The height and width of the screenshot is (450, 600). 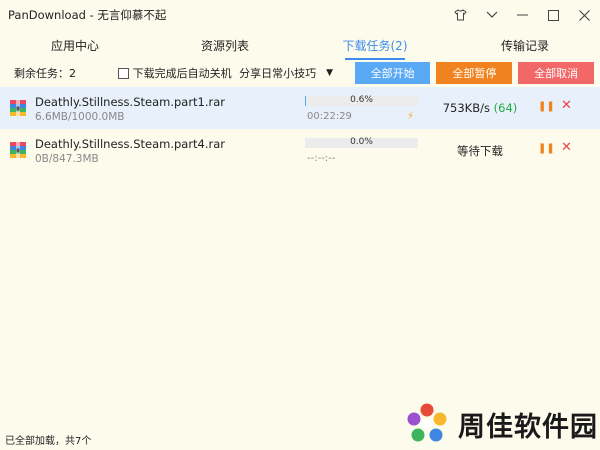 What do you see at coordinates (130, 102) in the screenshot?
I see `file-name: Deathly.Stillness.Steam.part1.rar` at bounding box center [130, 102].